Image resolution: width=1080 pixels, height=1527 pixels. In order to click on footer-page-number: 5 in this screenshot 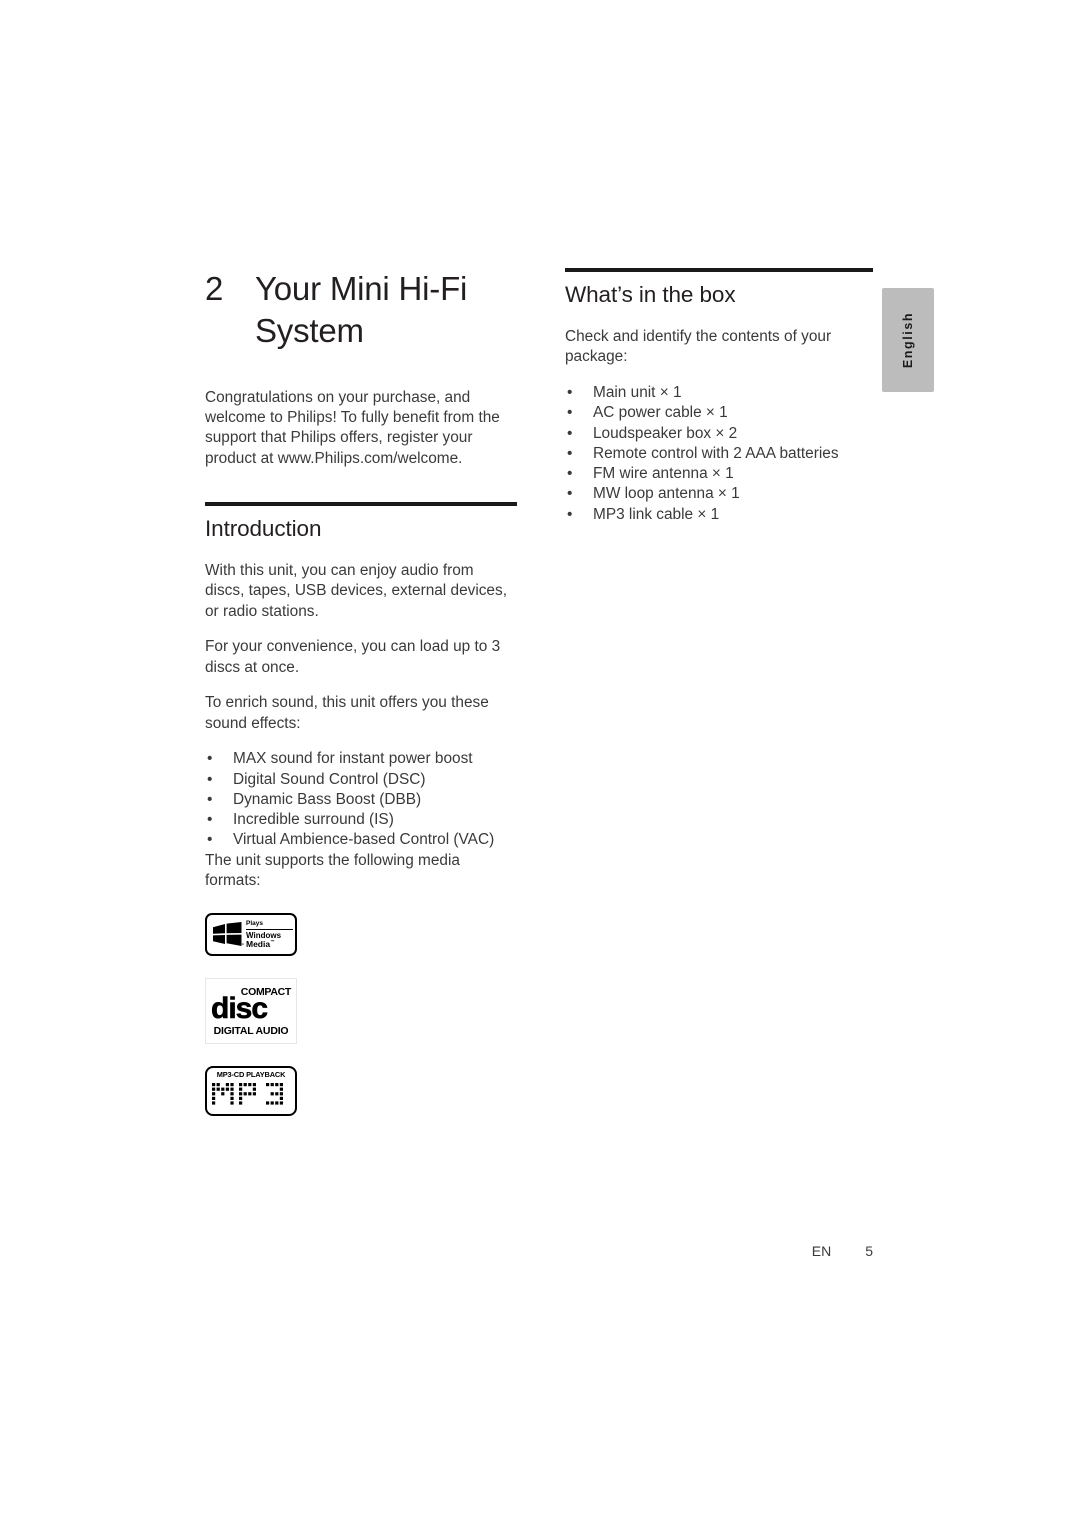, I will do `click(869, 1251)`.